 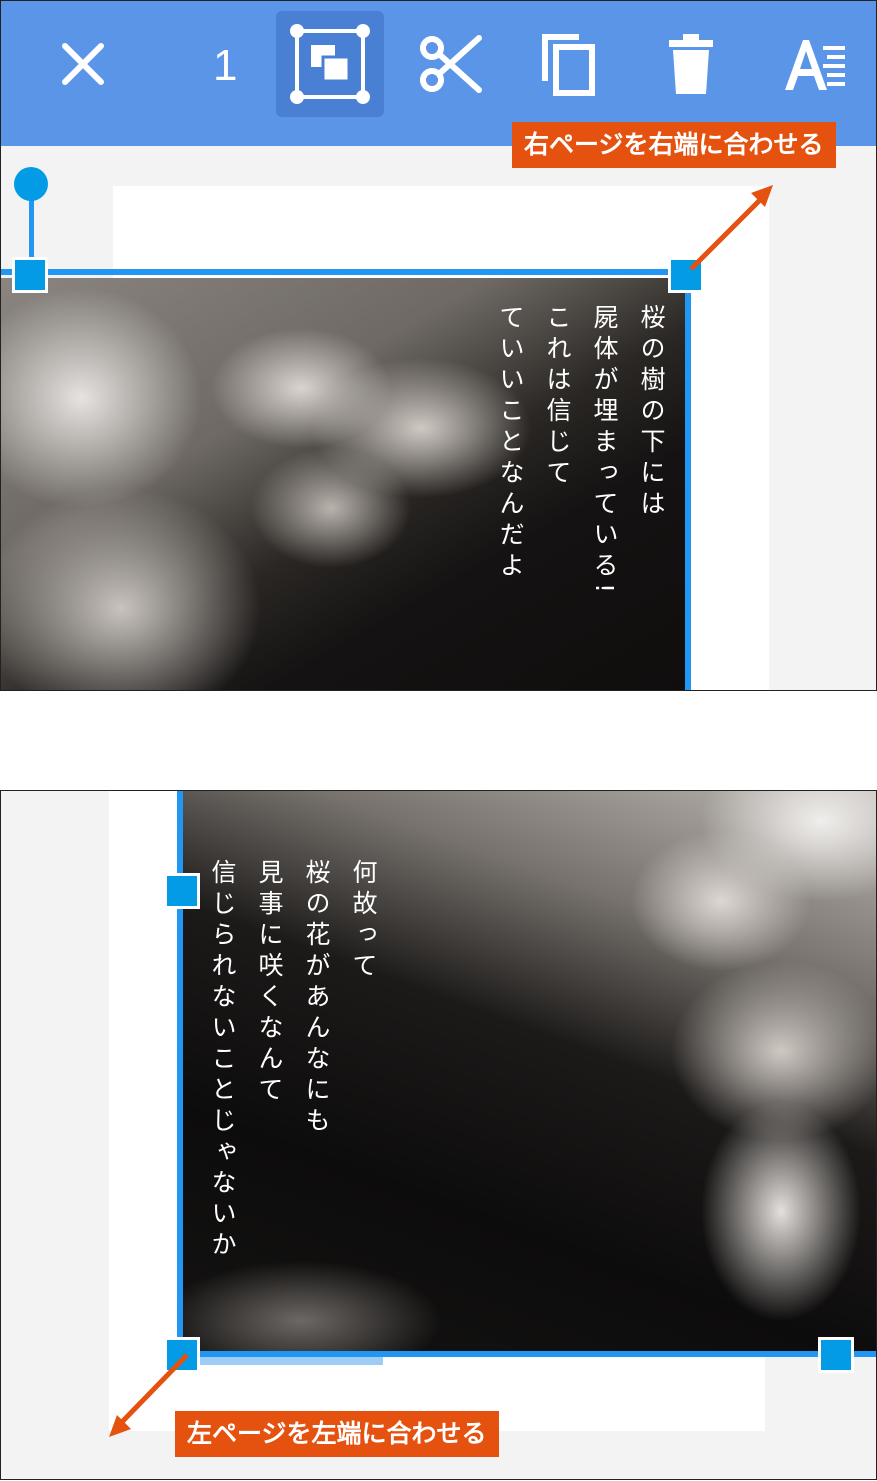 I want to click on copy-icon, so click(x=568, y=65).